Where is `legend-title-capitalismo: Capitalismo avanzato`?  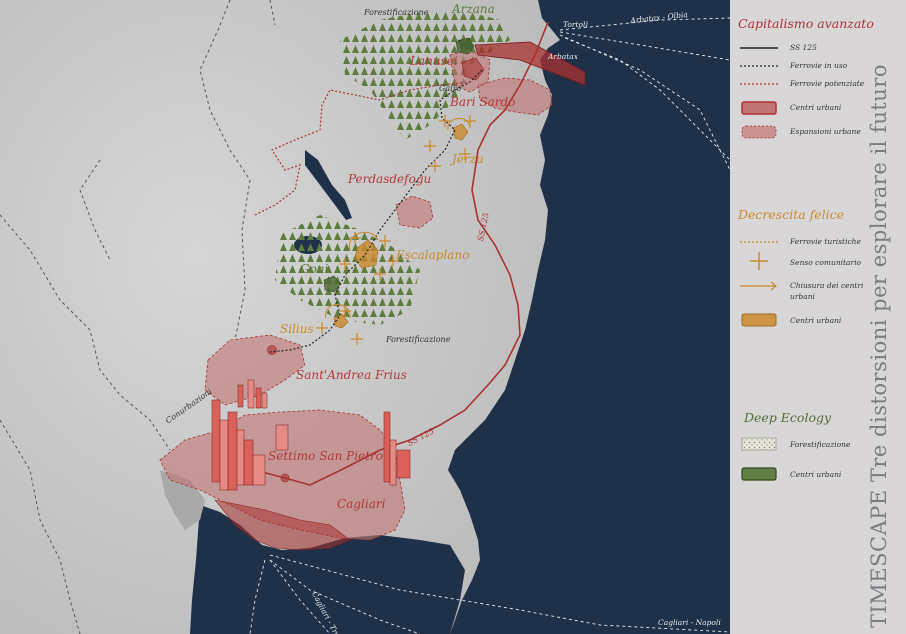 legend-title-capitalismo: Capitalismo avanzato is located at coordinates (806, 23).